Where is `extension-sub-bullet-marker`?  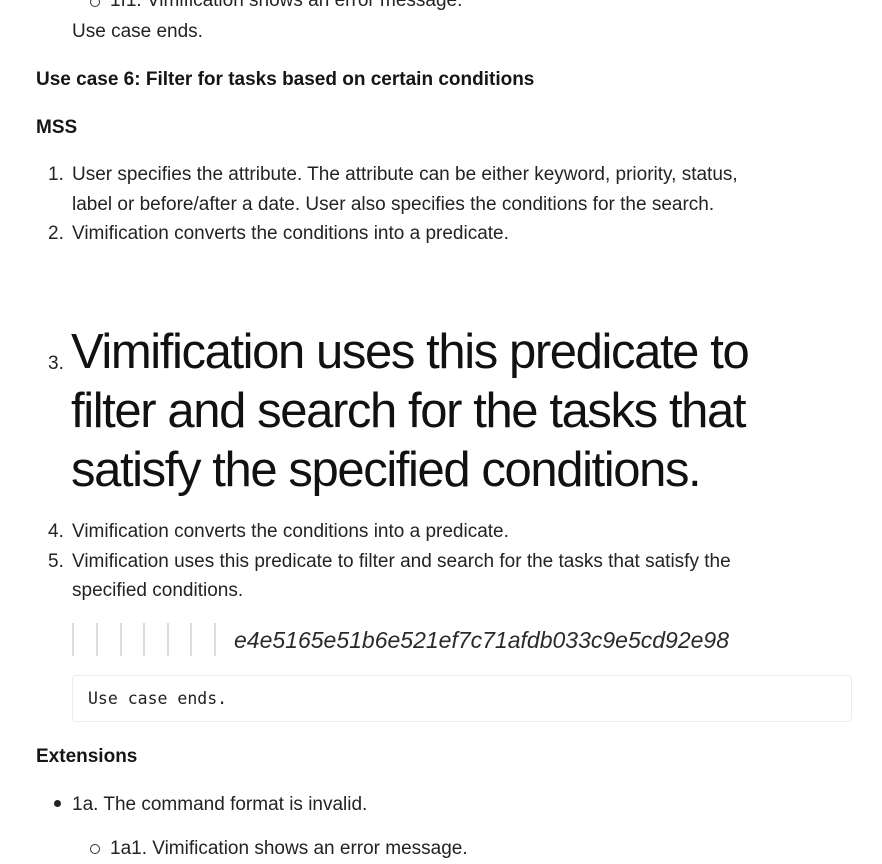
extension-sub-bullet-marker is located at coordinates (95, 849).